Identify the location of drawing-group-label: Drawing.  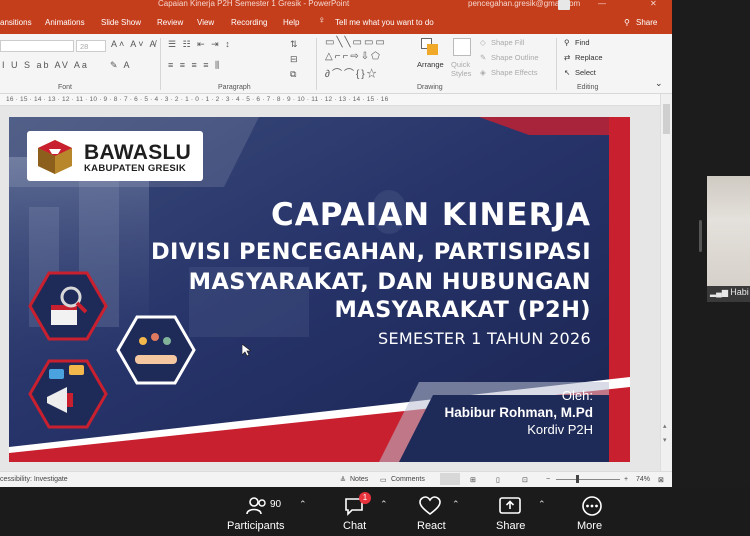
(430, 87).